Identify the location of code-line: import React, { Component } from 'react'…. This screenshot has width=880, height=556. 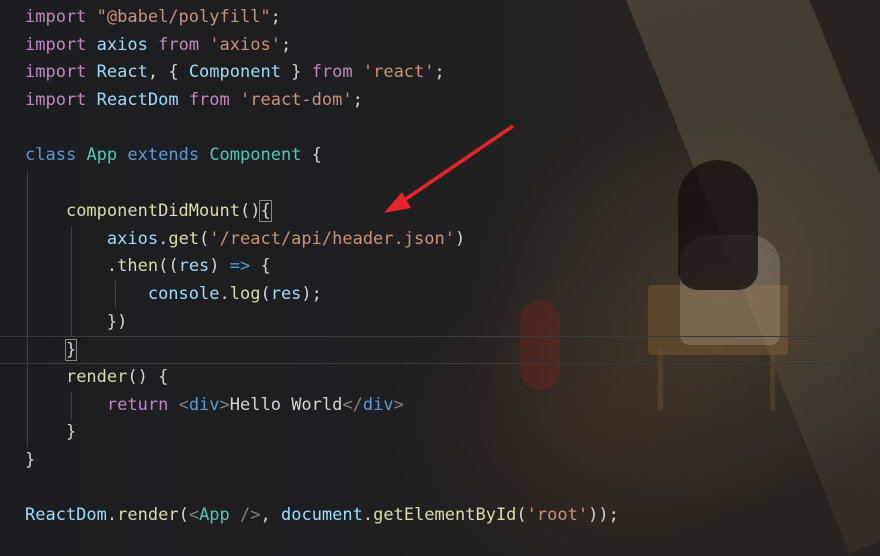
(440, 73).